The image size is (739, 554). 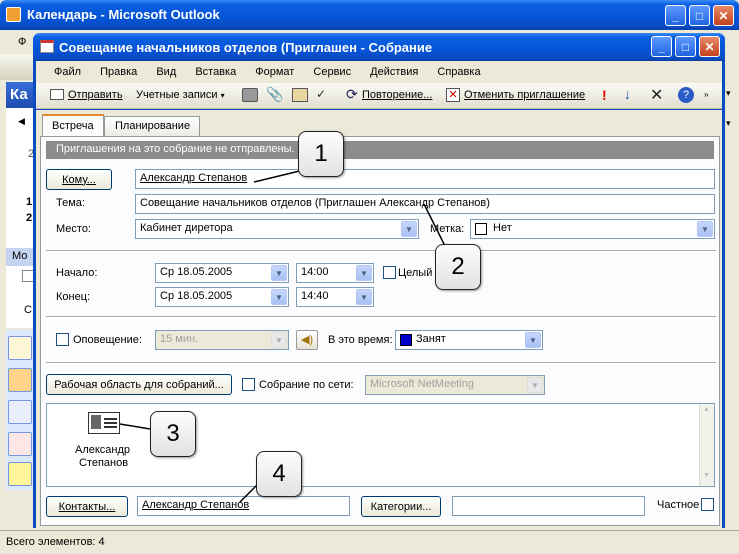 What do you see at coordinates (279, 474) in the screenshot?
I see `callout-4: 4` at bounding box center [279, 474].